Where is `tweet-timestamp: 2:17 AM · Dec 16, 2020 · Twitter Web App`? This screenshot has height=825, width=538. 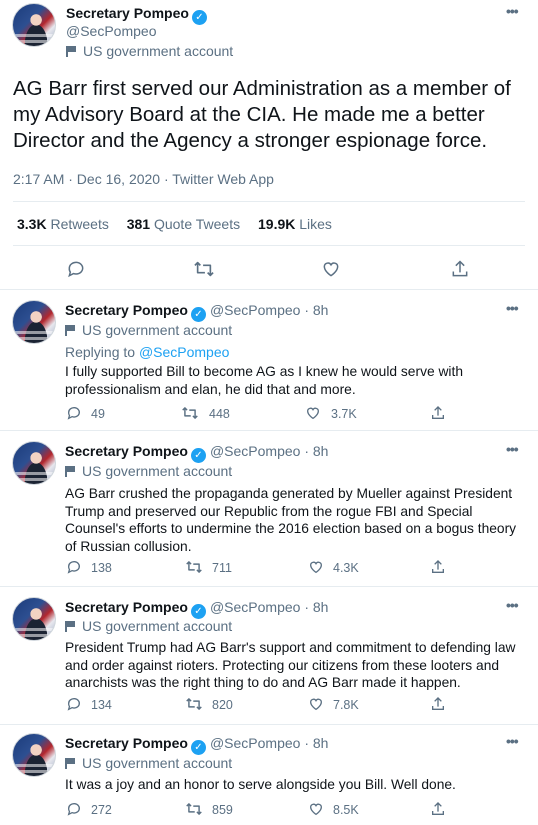 tweet-timestamp: 2:17 AM · Dec 16, 2020 · Twitter Web App is located at coordinates (143, 179).